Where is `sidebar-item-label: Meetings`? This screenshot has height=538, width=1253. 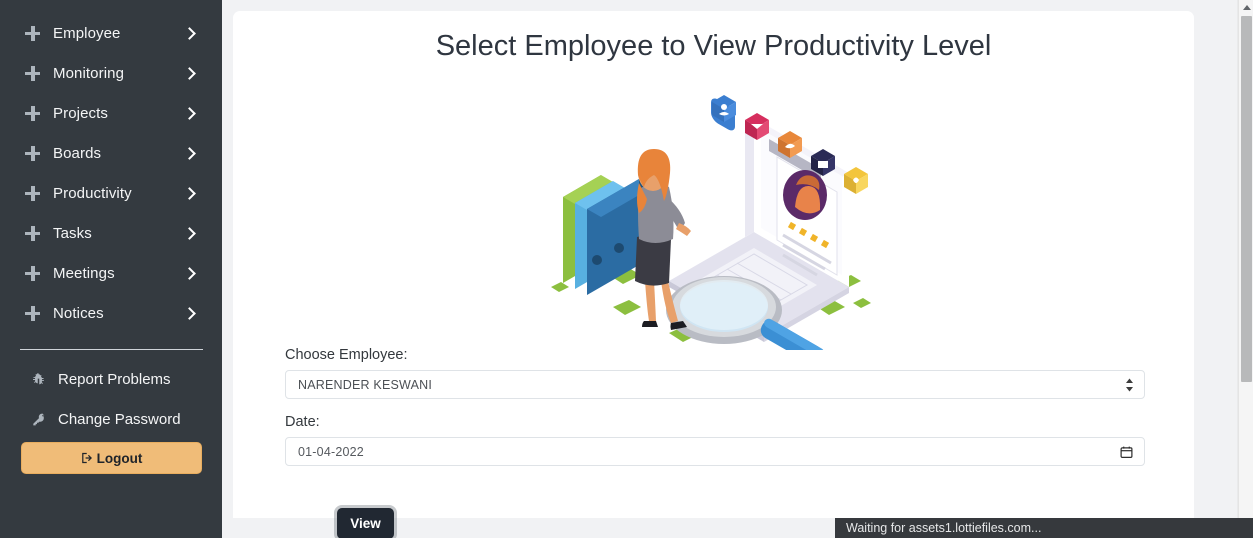 sidebar-item-label: Meetings is located at coordinates (84, 273).